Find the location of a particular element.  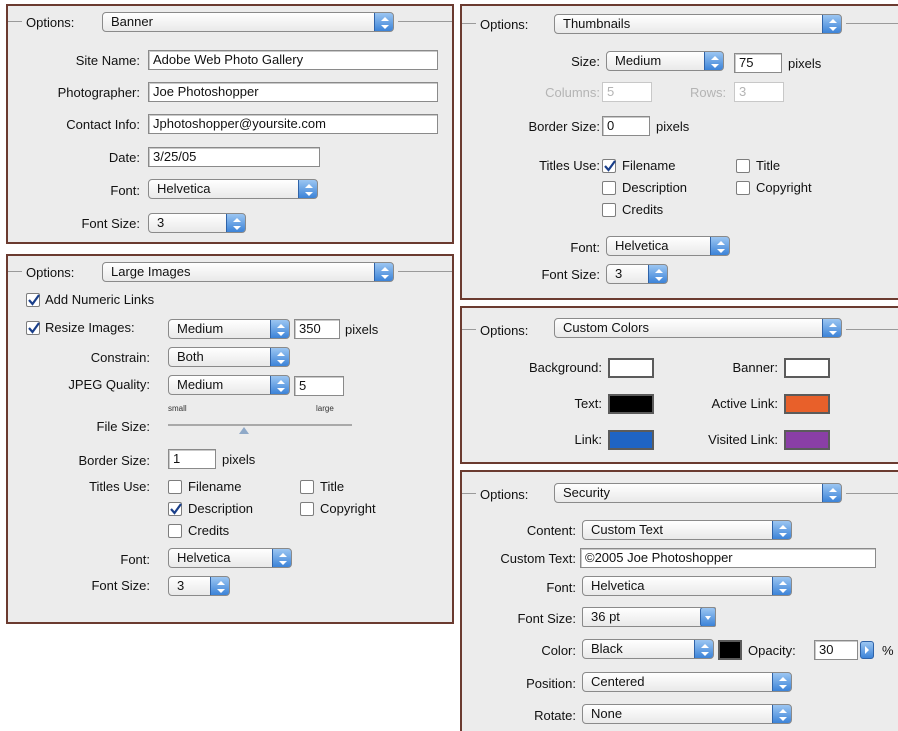

date-field: 3/25/05 is located at coordinates (234, 157).